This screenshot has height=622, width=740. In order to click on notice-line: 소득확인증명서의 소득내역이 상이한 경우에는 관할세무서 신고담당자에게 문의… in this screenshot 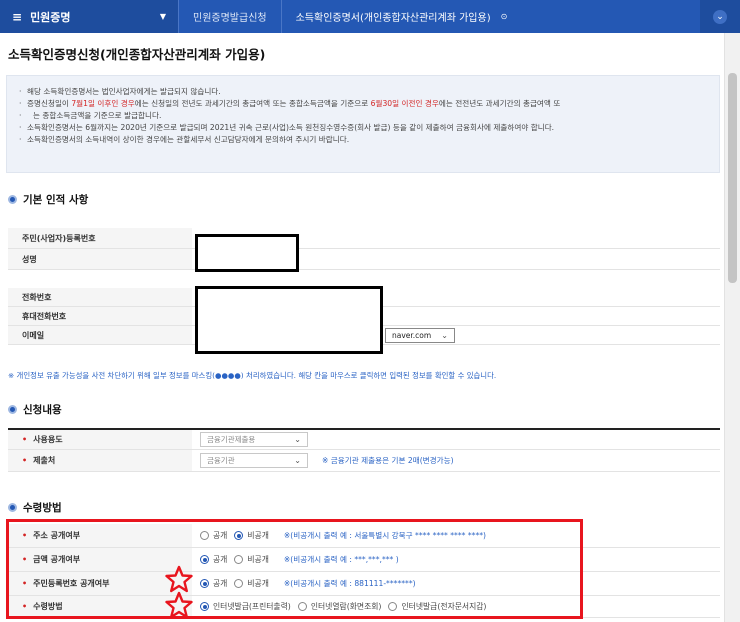, I will do `click(363, 140)`.